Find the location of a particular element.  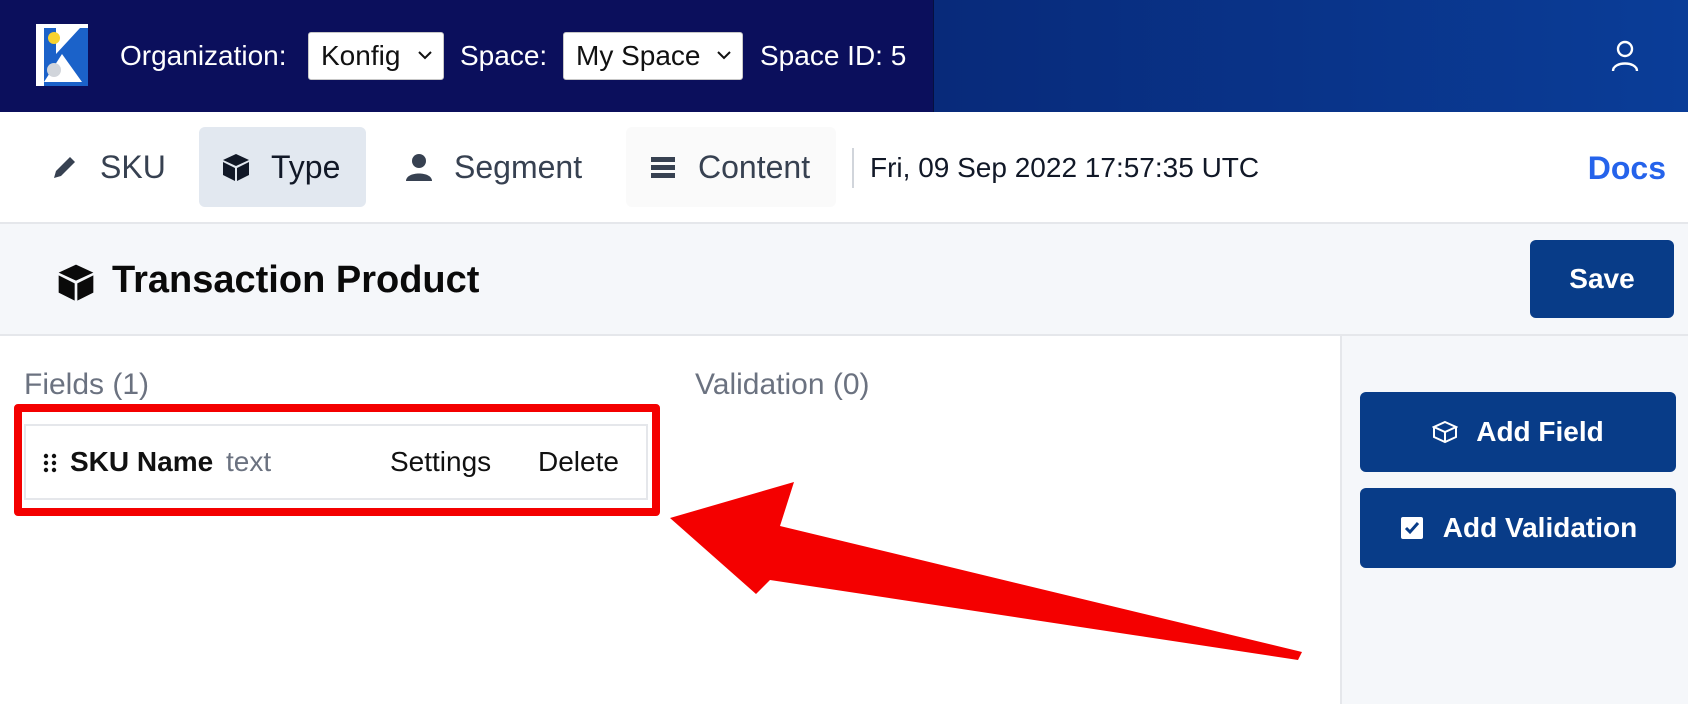

pencil-icon is located at coordinates (64, 167).